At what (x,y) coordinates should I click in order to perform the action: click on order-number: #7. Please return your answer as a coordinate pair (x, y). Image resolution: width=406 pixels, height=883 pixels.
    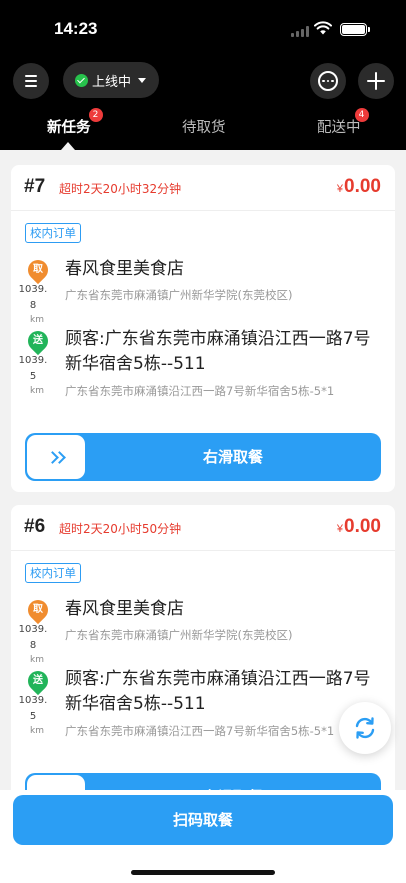
    Looking at the image, I should click on (35, 186).